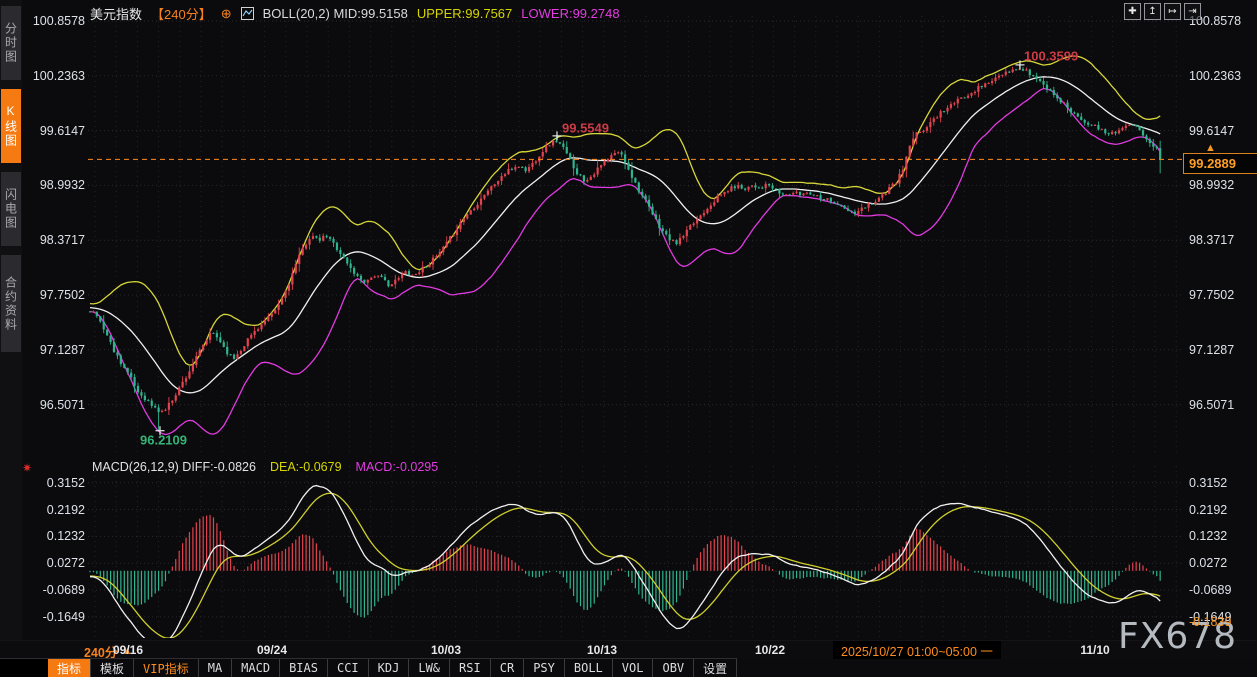 The width and height of the screenshot is (1257, 677). What do you see at coordinates (570, 13) in the screenshot?
I see `boll-lower-label: LOWER:99.2748` at bounding box center [570, 13].